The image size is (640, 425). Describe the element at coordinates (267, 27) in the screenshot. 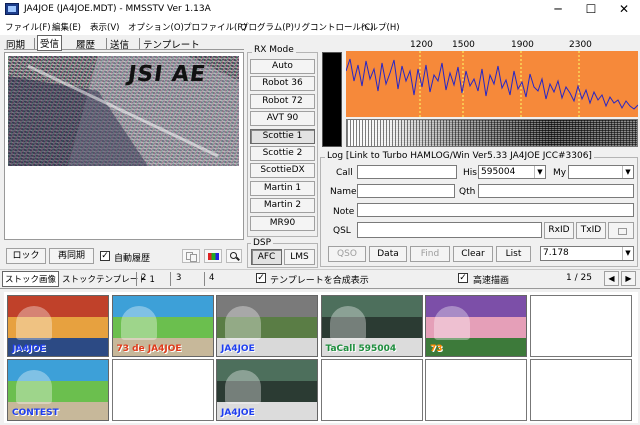

I see `menu-program: プログラム(P)` at that location.